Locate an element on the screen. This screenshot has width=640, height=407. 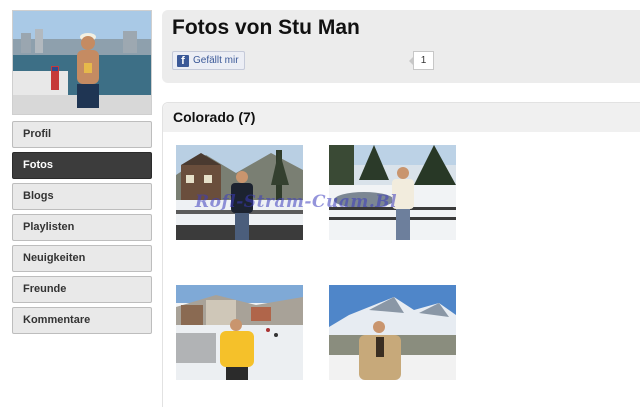
sidebar-item-kommentare: Kommentare is located at coordinates (82, 320).